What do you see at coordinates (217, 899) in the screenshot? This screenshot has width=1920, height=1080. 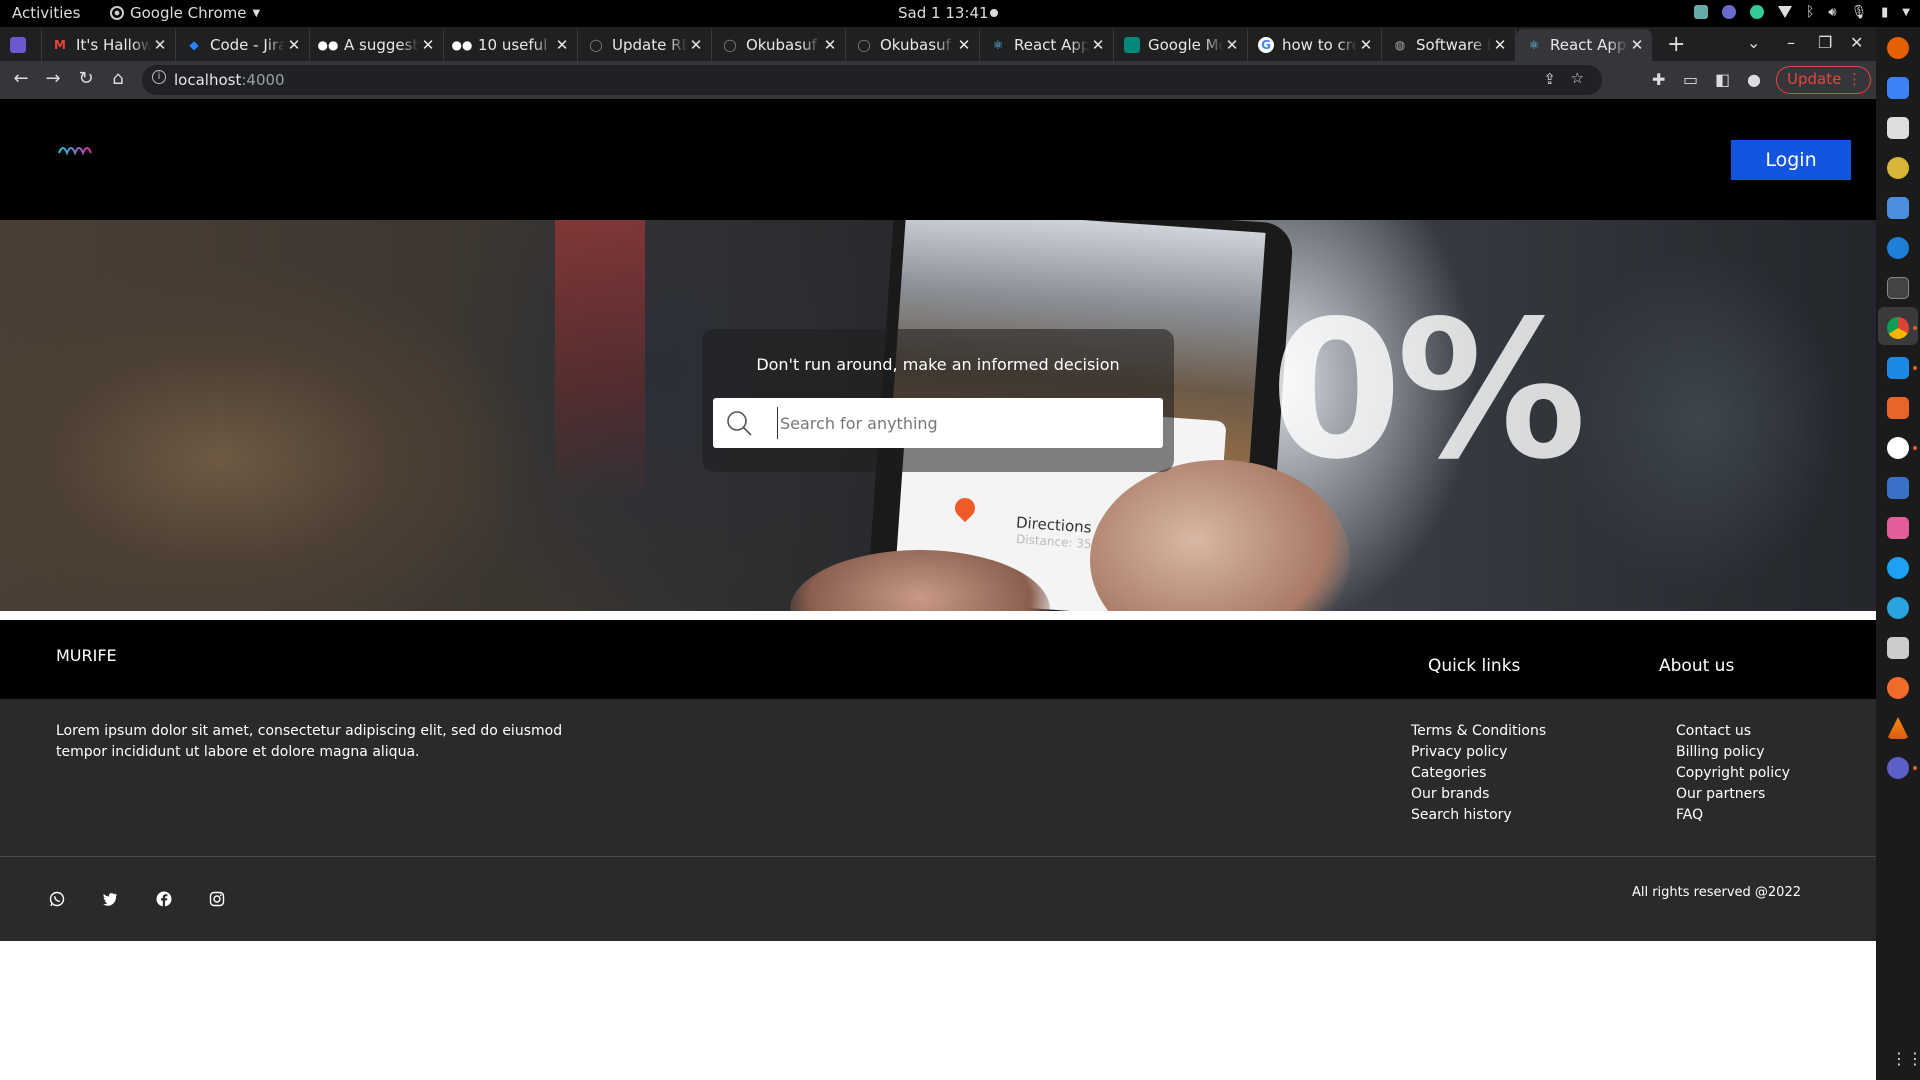 I see `instagram-icon` at bounding box center [217, 899].